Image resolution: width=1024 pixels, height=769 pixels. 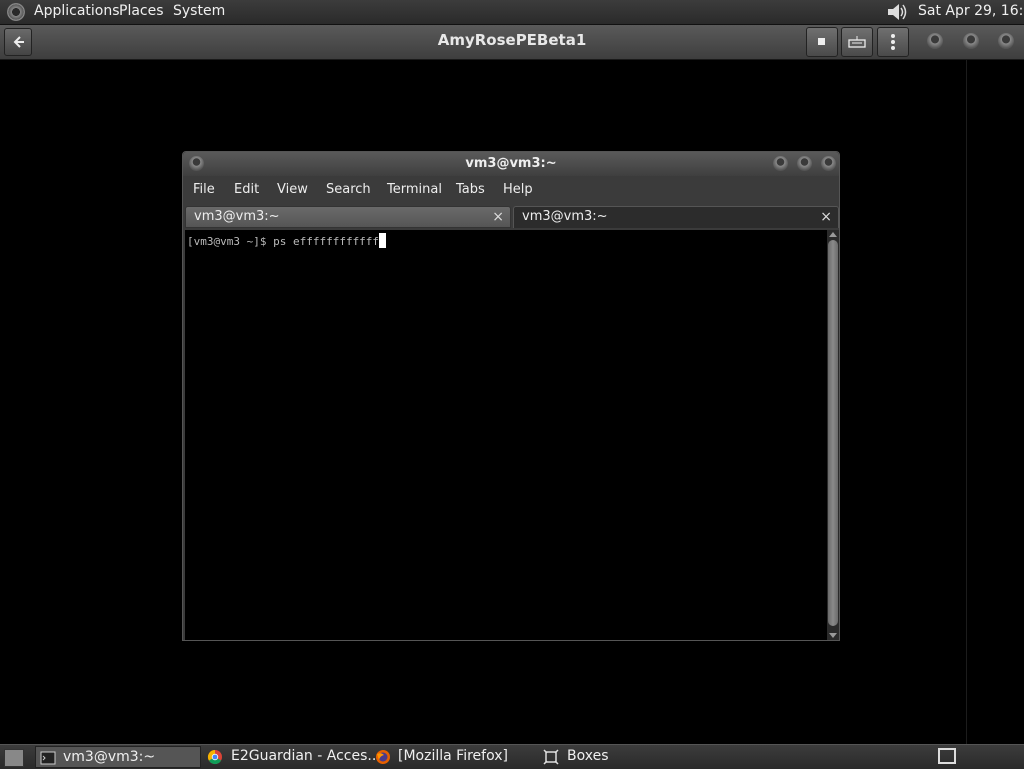 What do you see at coordinates (348, 189) in the screenshot?
I see `menu-search: Search` at bounding box center [348, 189].